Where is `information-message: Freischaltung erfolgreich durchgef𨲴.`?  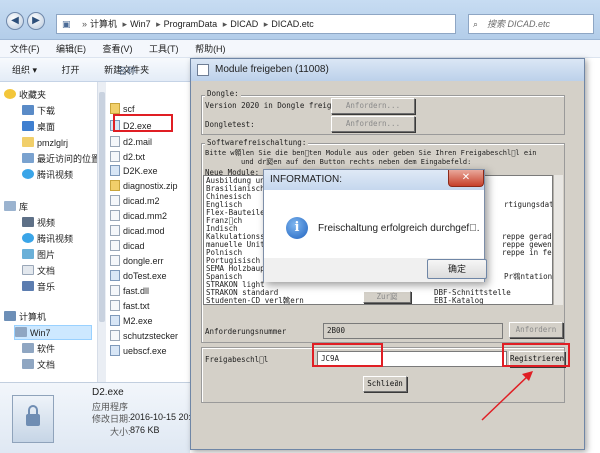 information-message: Freischaltung erfolgreich durchgef𨲴. is located at coordinates (399, 228).